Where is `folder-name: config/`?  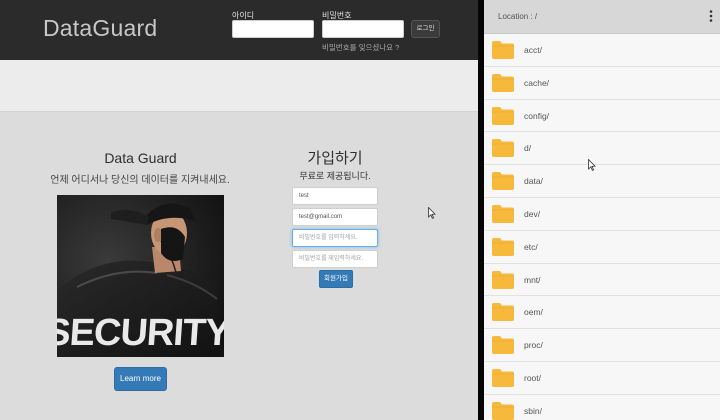
folder-name: config/ is located at coordinates (537, 115).